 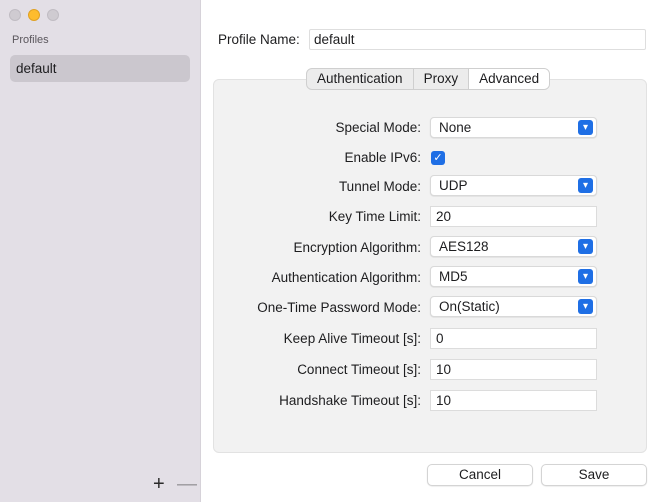 What do you see at coordinates (513, 369) in the screenshot?
I see `connect-timeout-input: 10` at bounding box center [513, 369].